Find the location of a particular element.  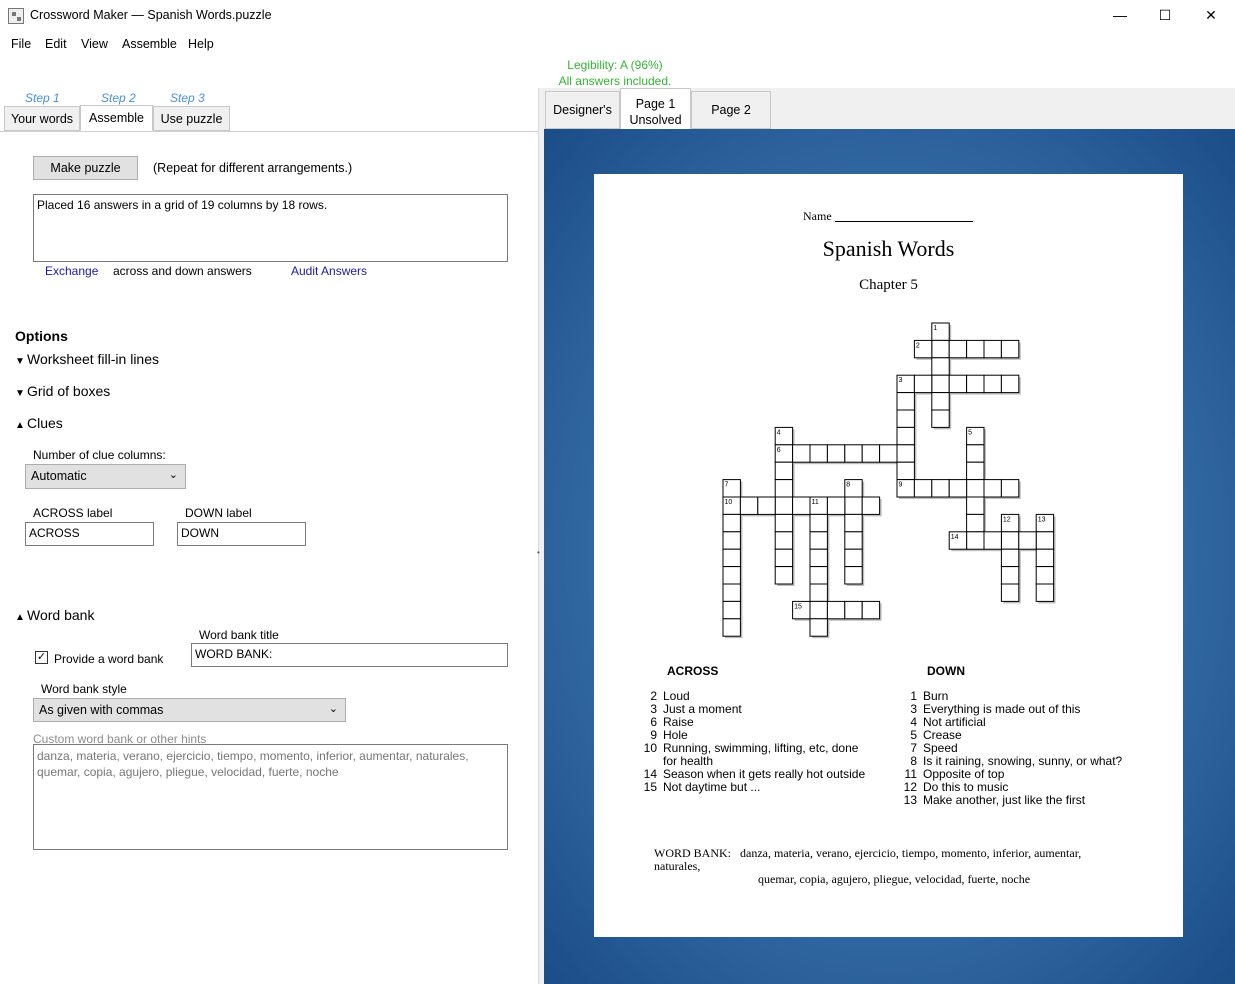

clue-number: 13 is located at coordinates (910, 800).